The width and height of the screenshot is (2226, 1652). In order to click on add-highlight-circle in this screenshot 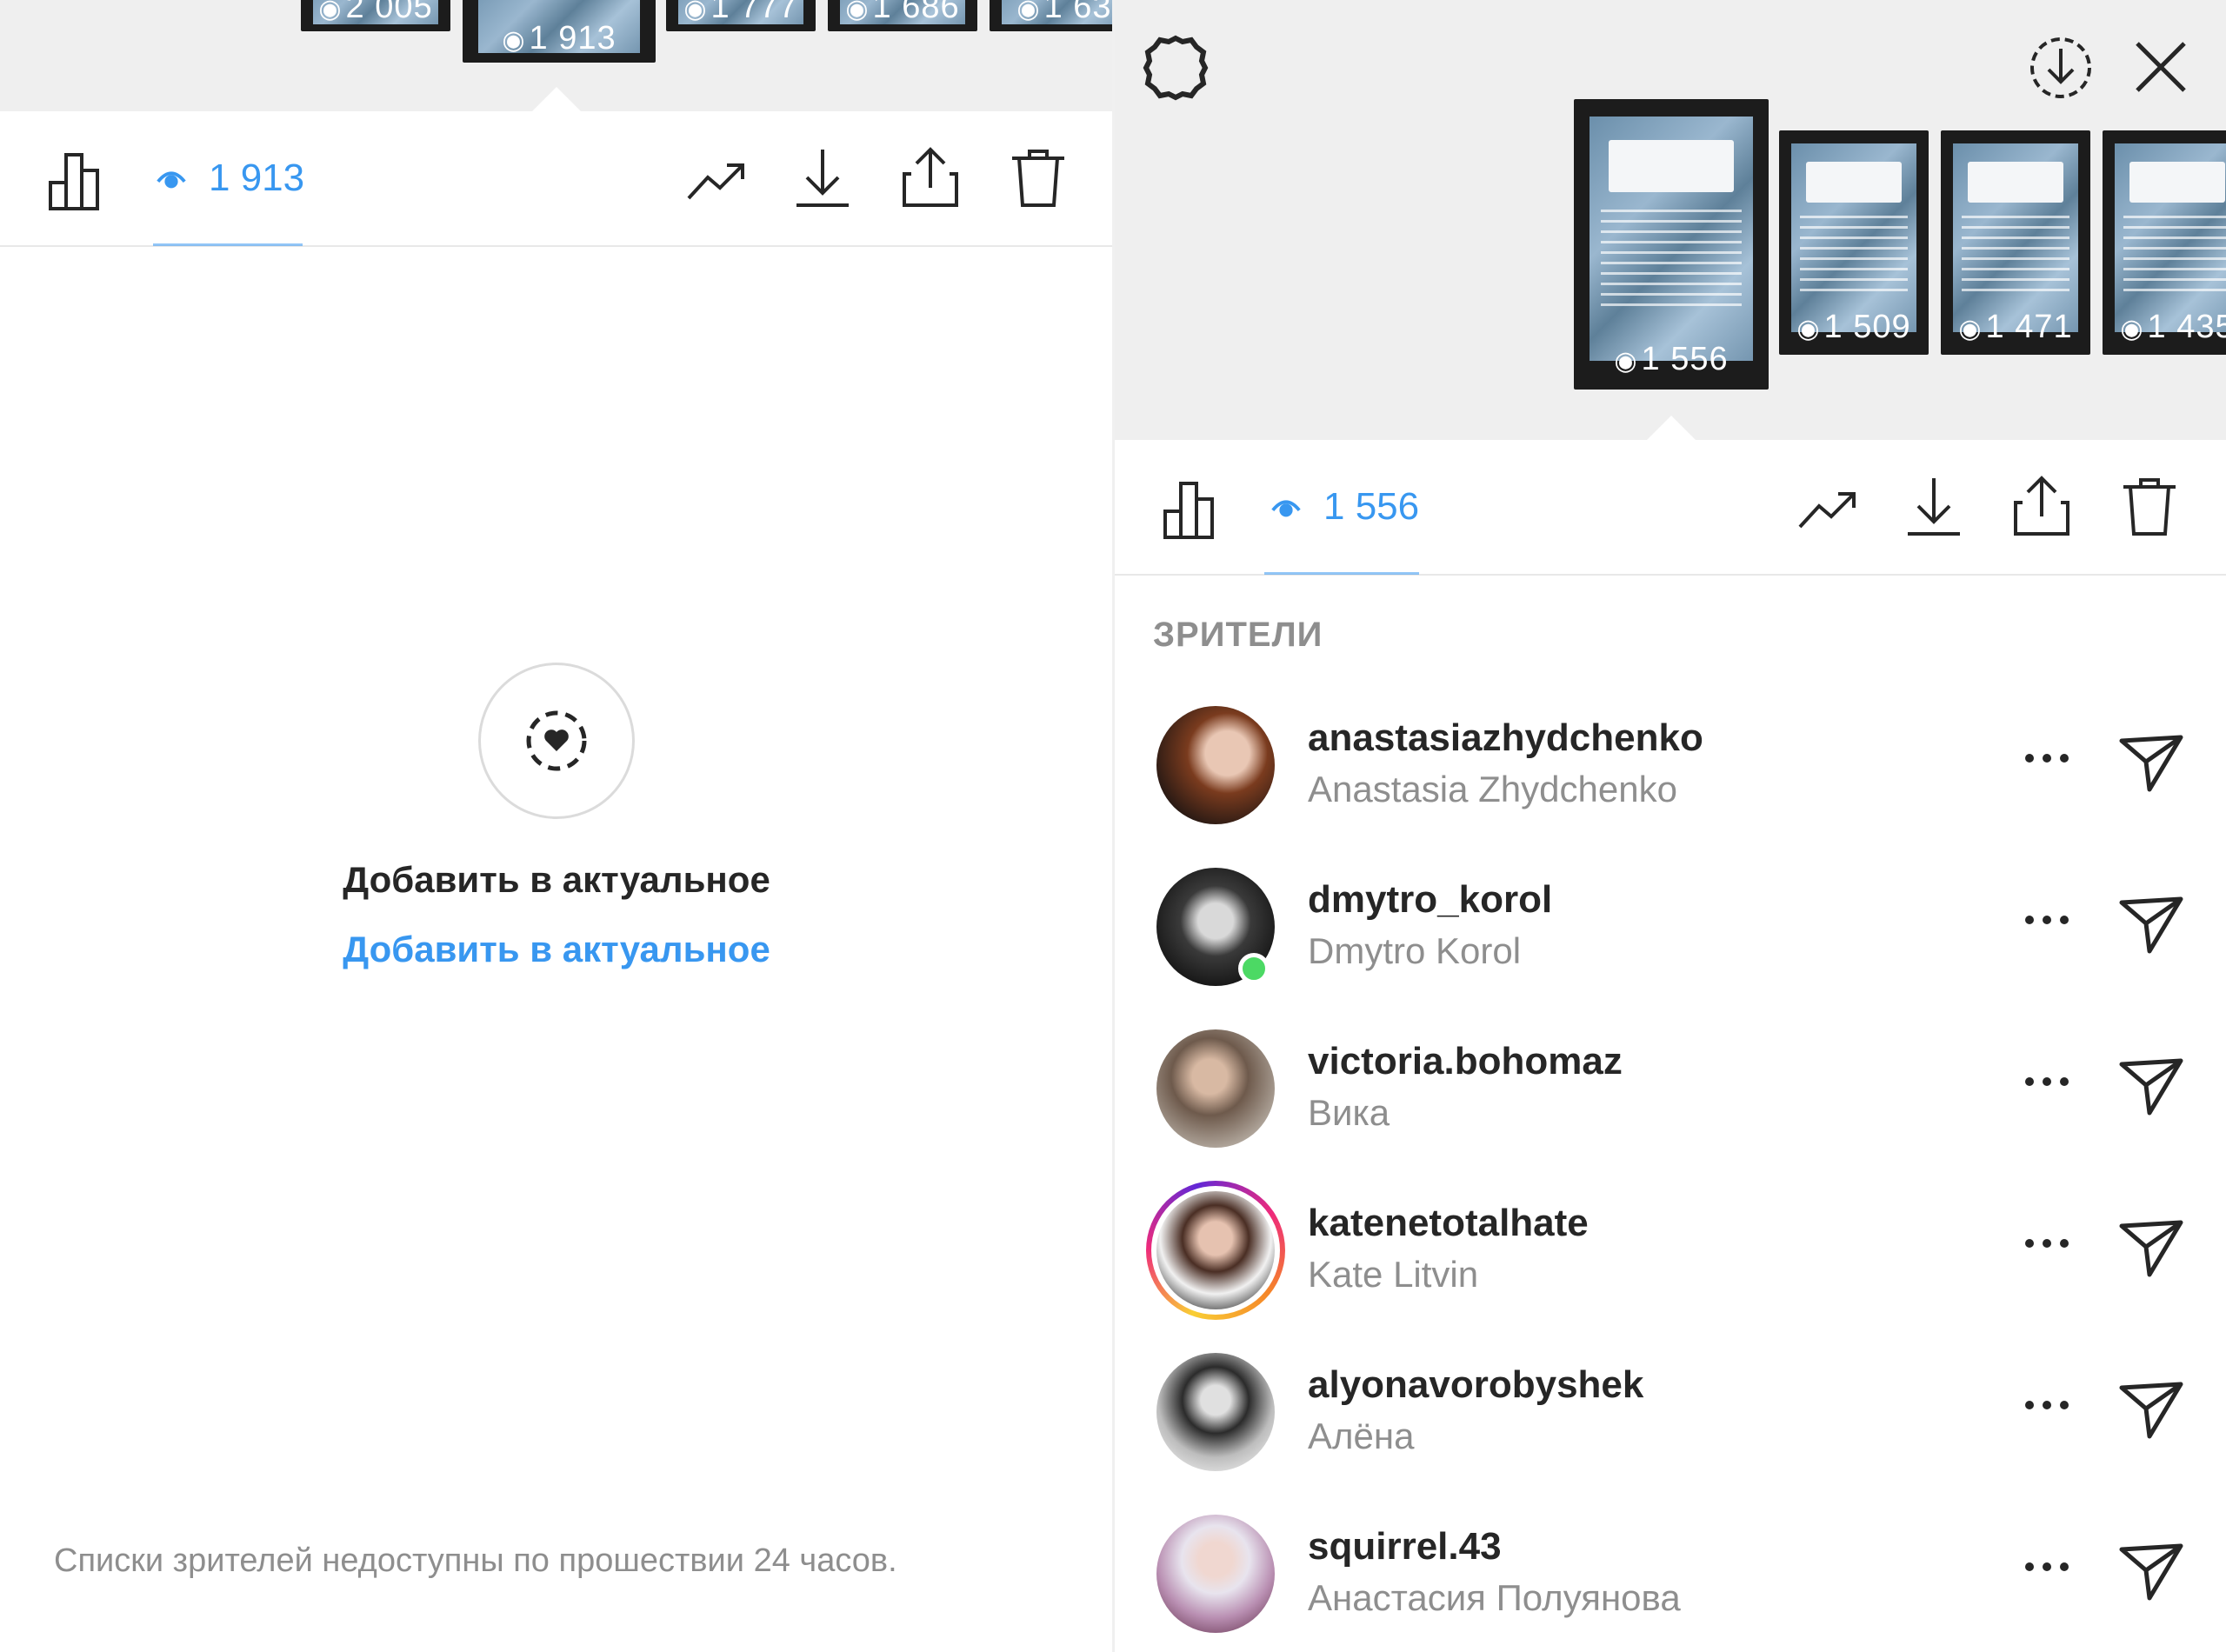, I will do `click(556, 741)`.